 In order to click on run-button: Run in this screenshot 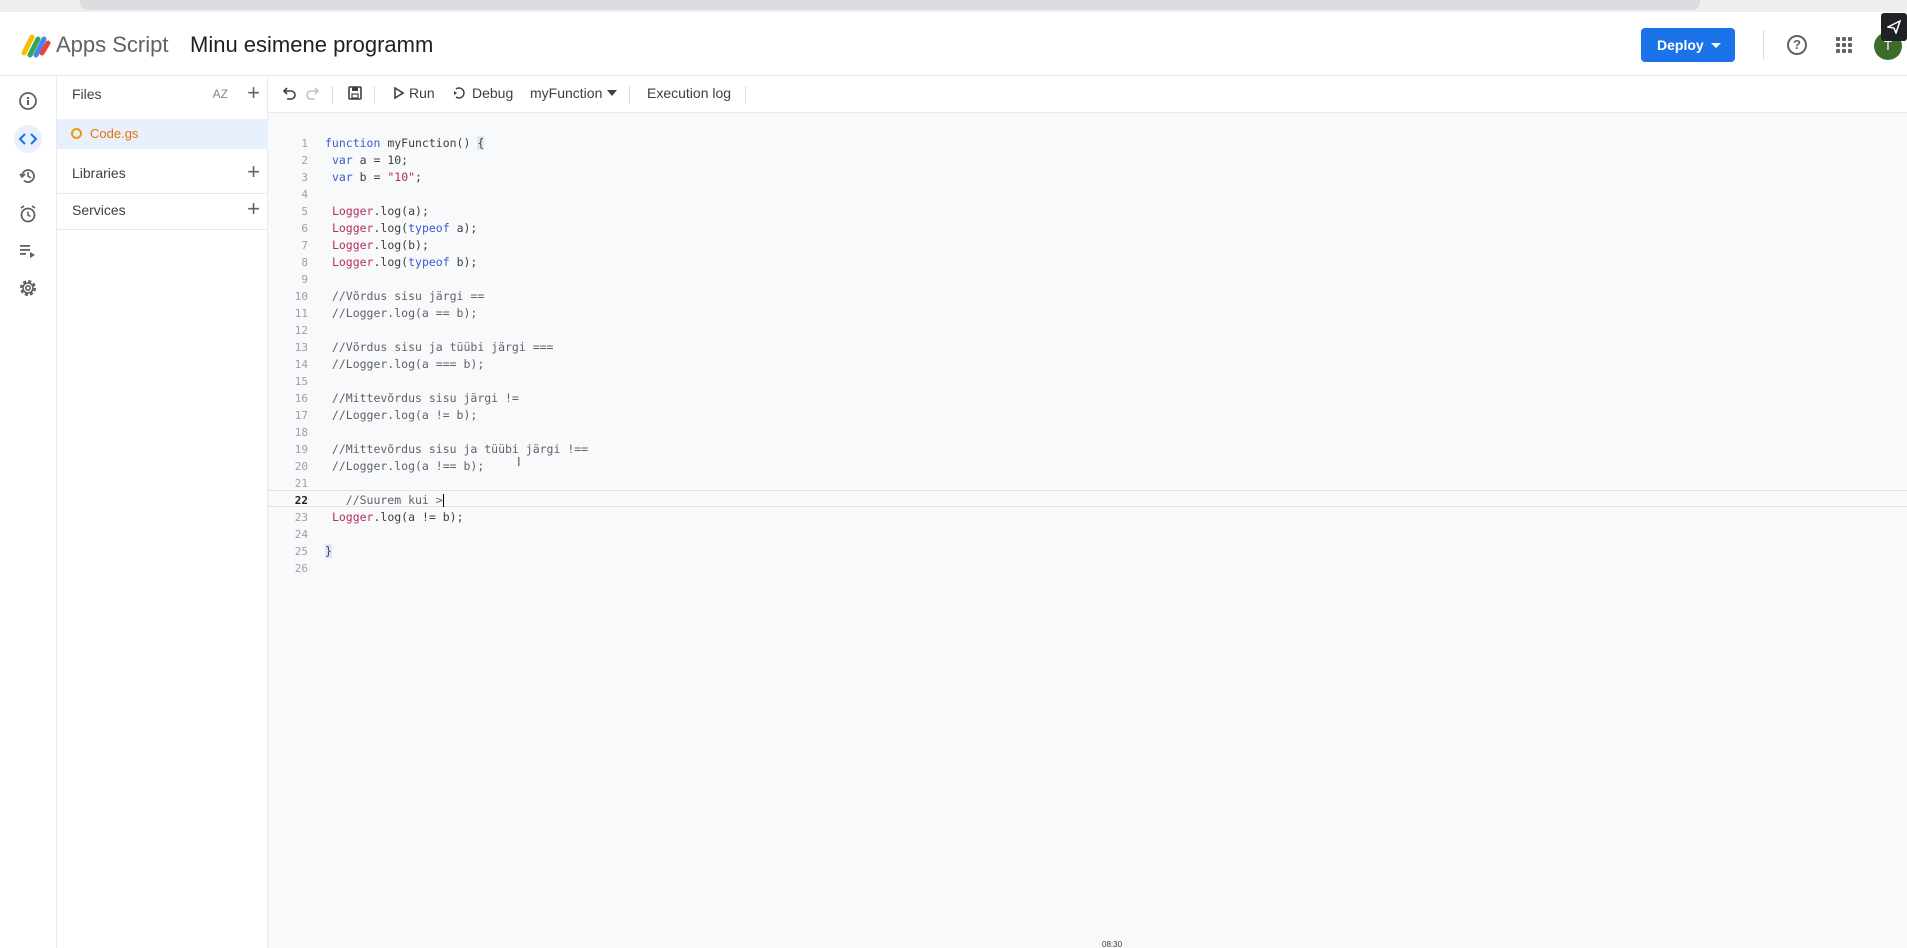, I will do `click(414, 93)`.